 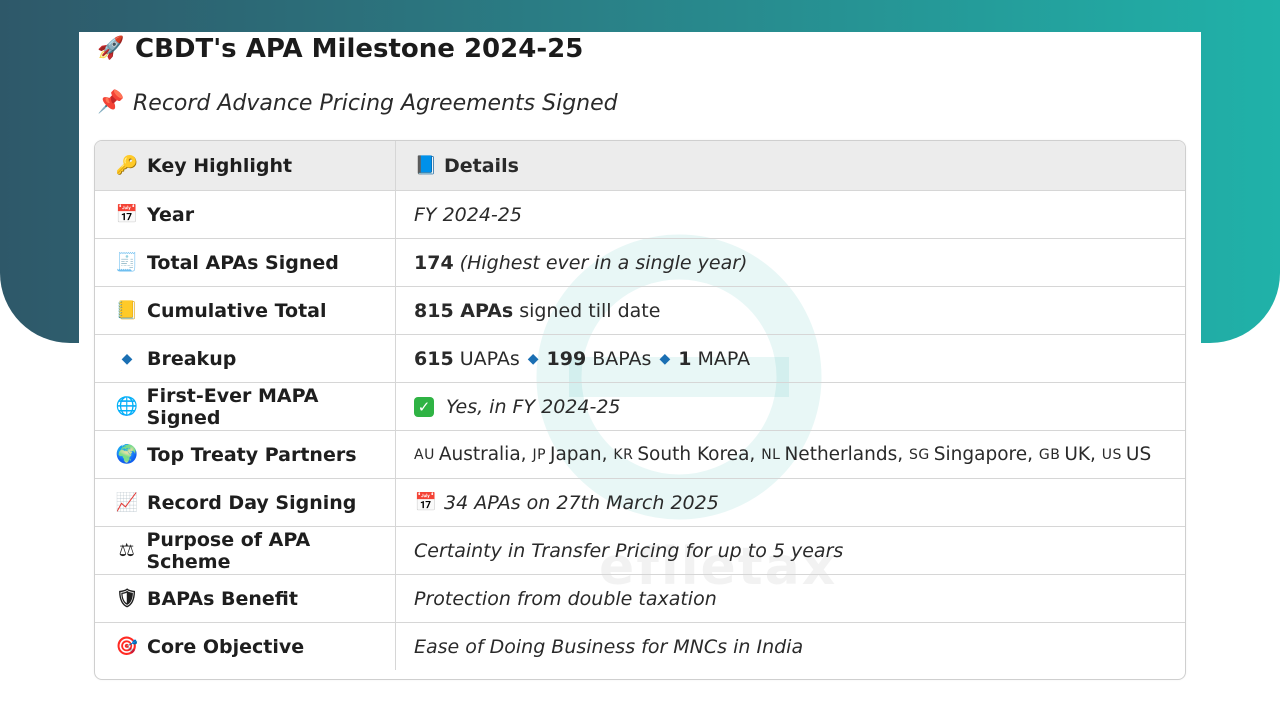 I want to click on shield-icon: 🛡, so click(x=127, y=598).